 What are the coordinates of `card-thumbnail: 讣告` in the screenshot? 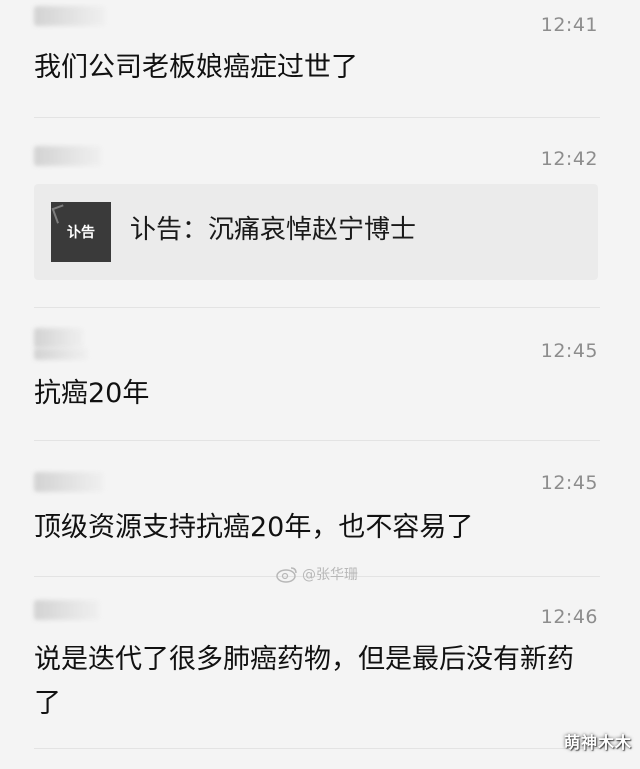 It's located at (81, 232).